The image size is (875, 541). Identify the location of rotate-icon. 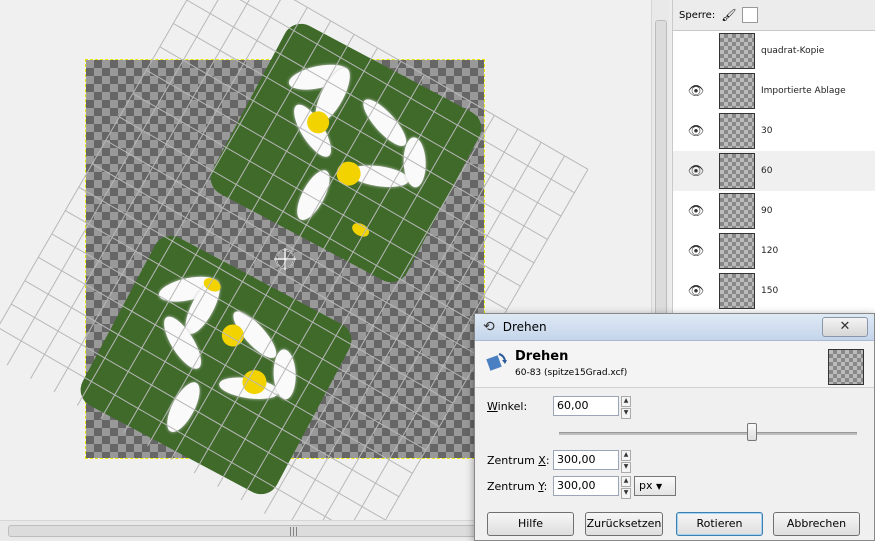
(496, 362).